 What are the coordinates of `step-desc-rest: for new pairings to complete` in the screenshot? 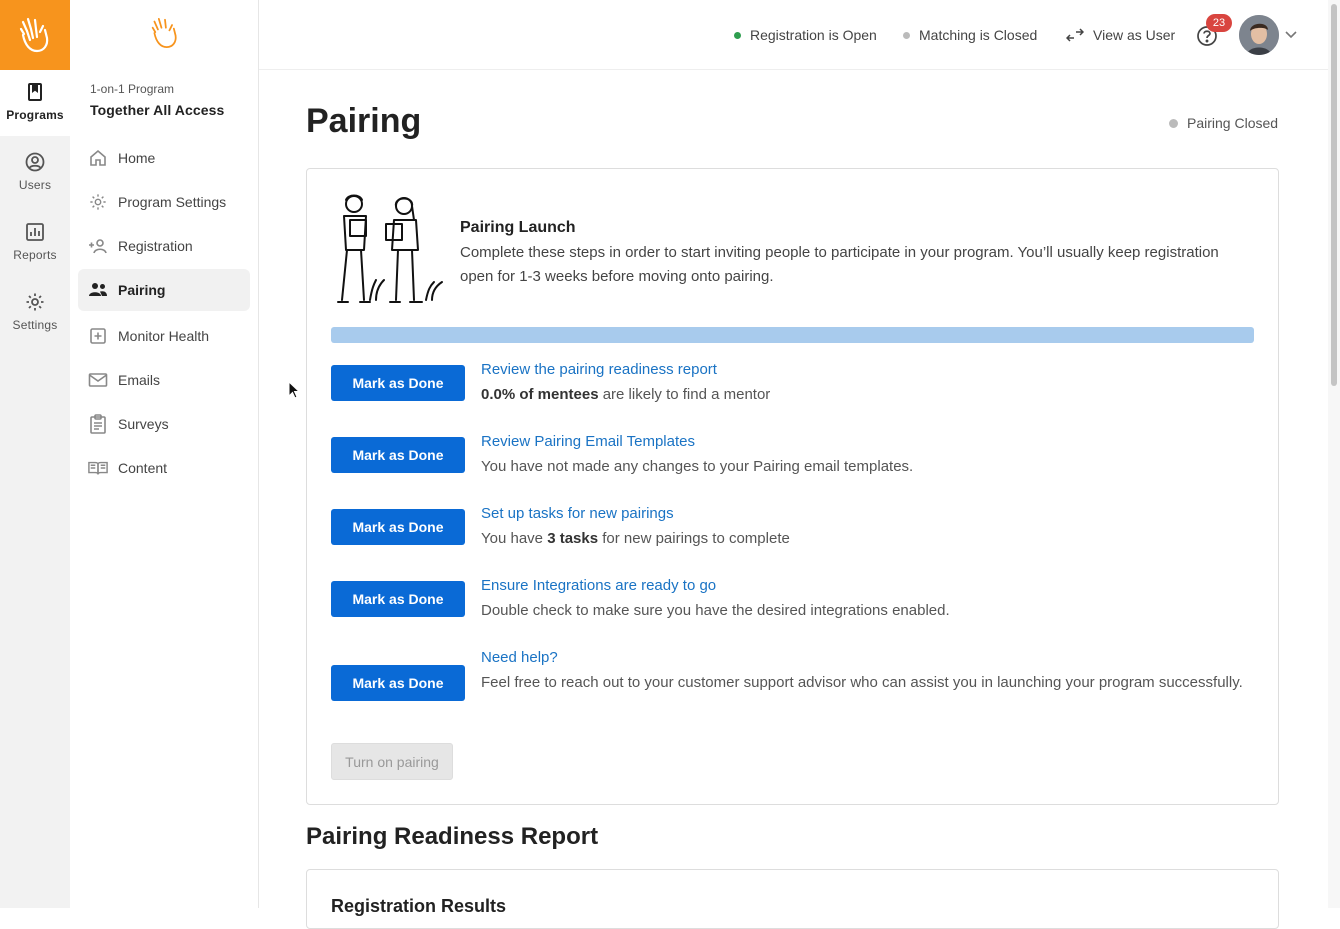 It's located at (694, 538).